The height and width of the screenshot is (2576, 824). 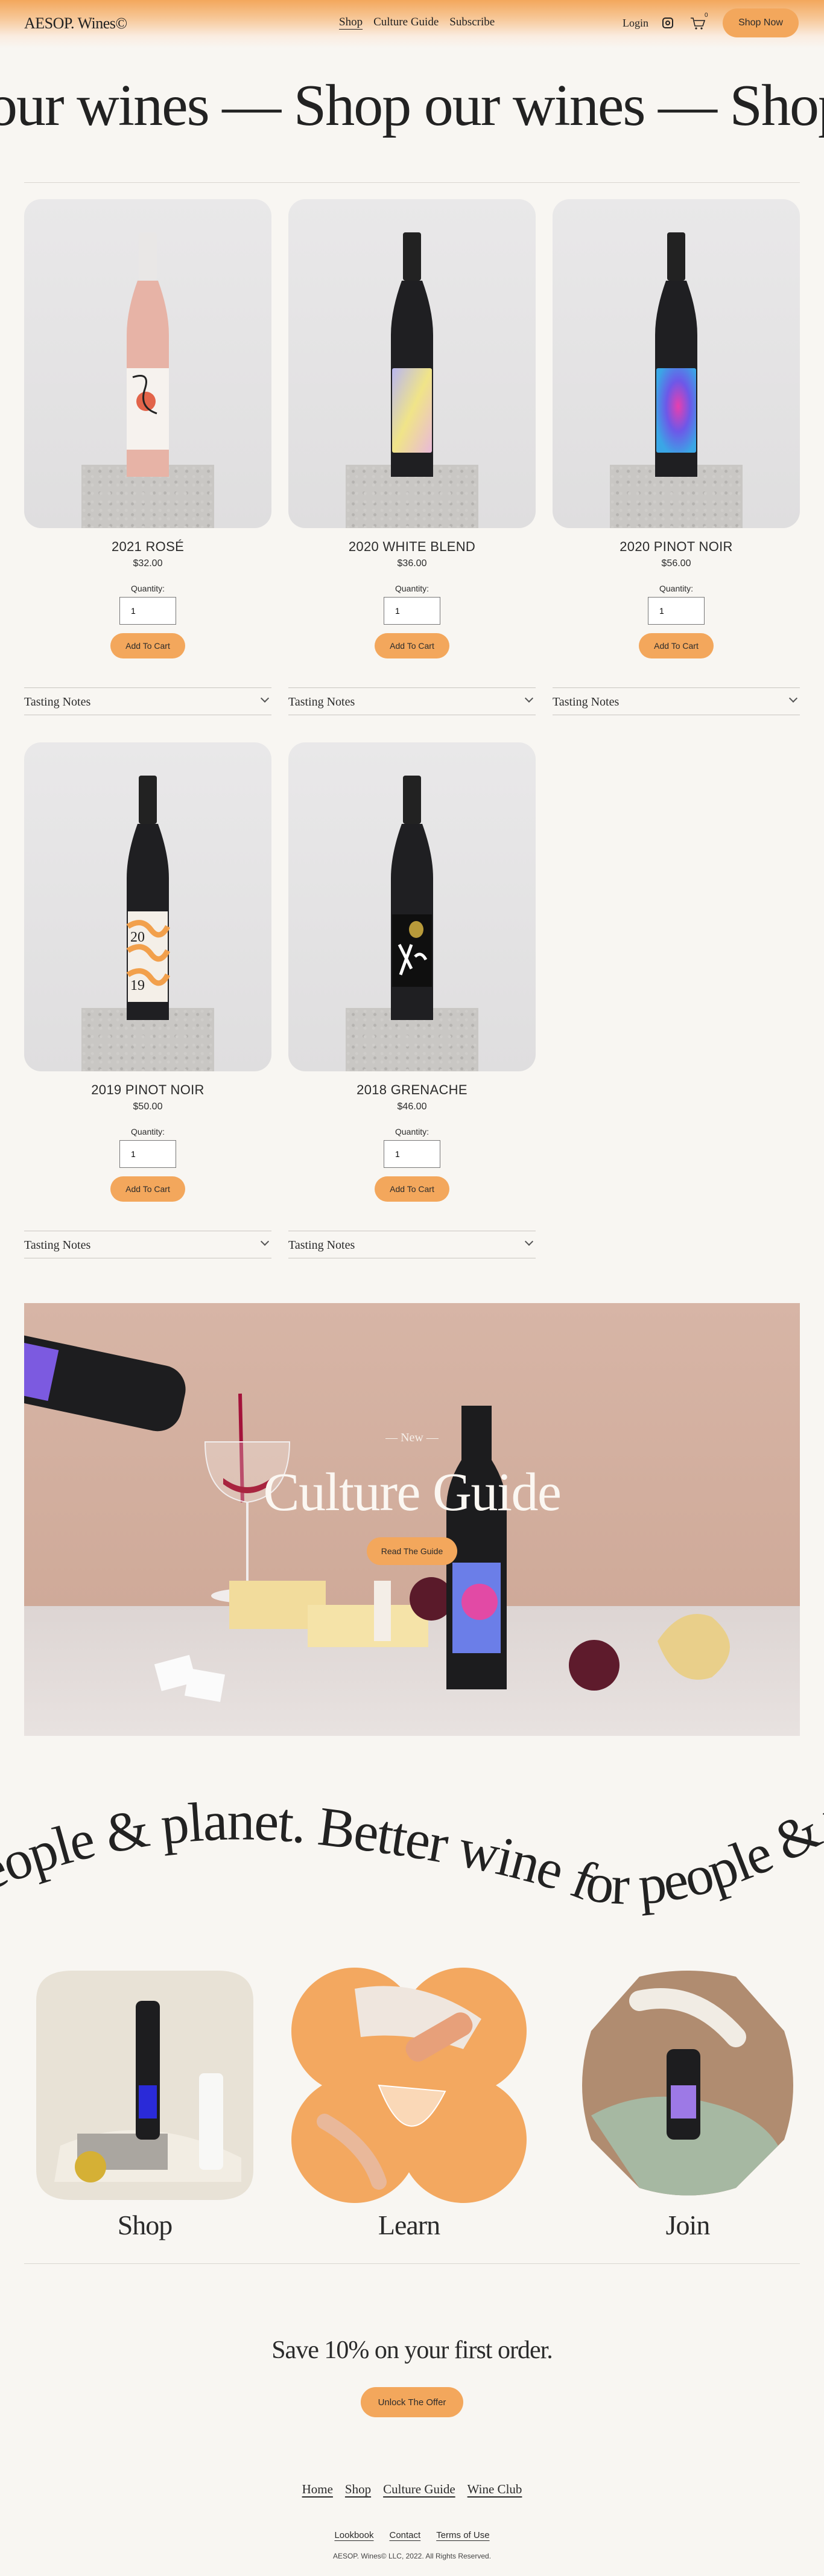 I want to click on main-nav: Shop Culture Guide Subscribe, so click(x=417, y=22).